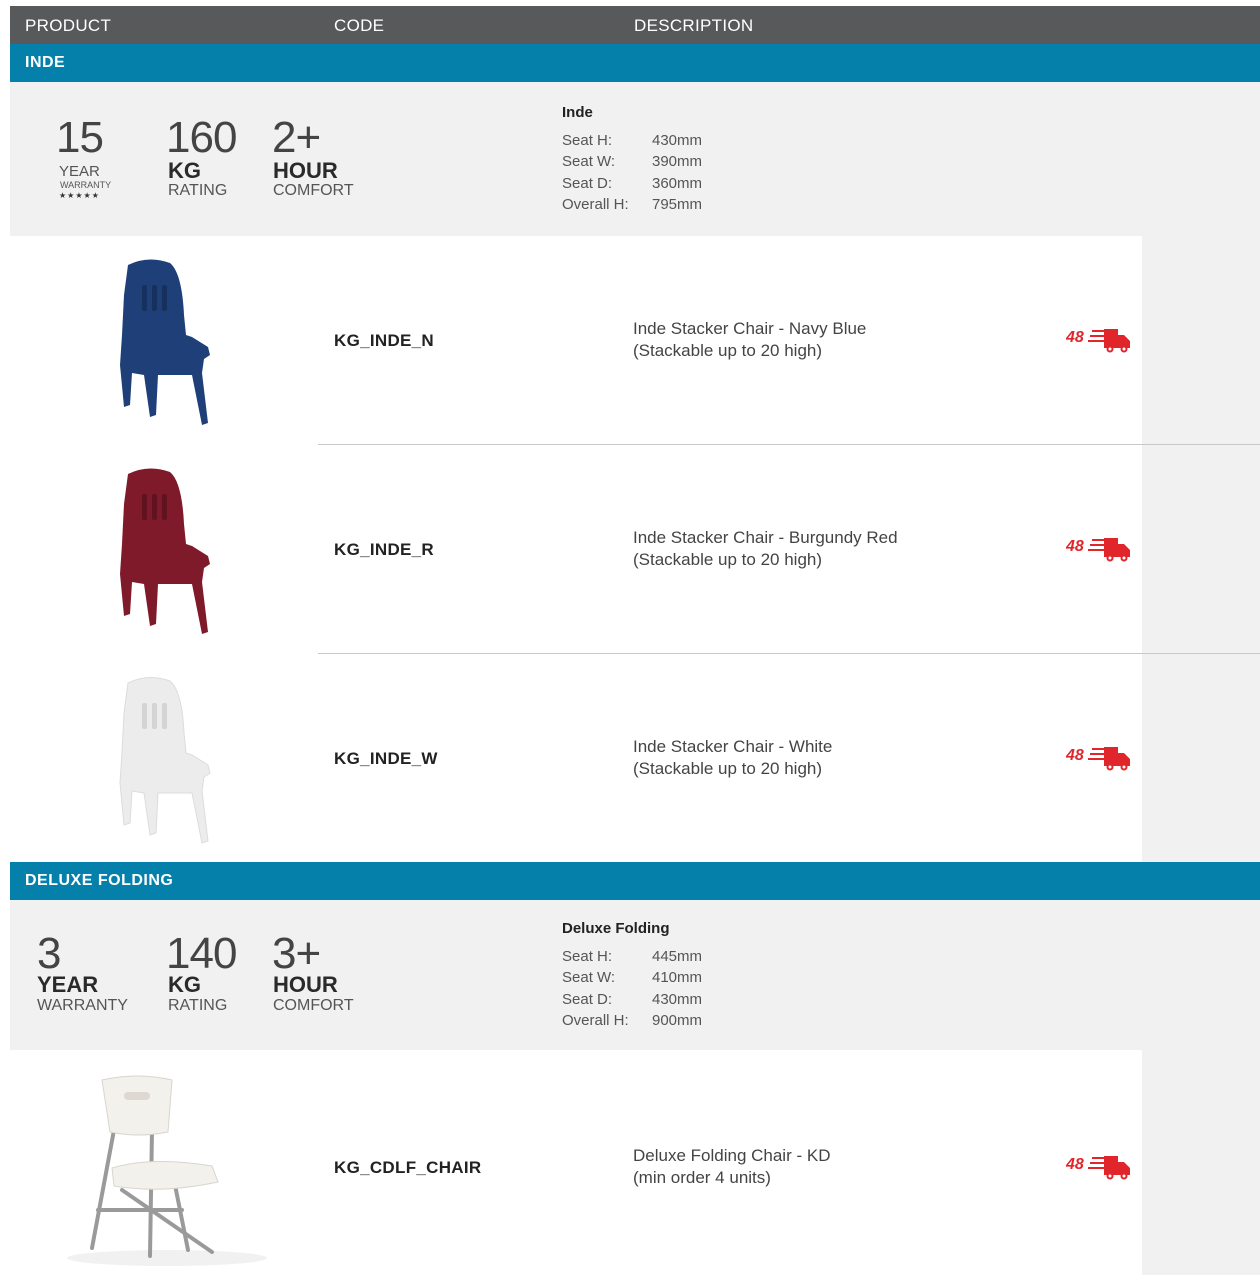 The height and width of the screenshot is (1275, 1260). Describe the element at coordinates (165, 760) in the screenshot. I see `chair-image-white` at that location.